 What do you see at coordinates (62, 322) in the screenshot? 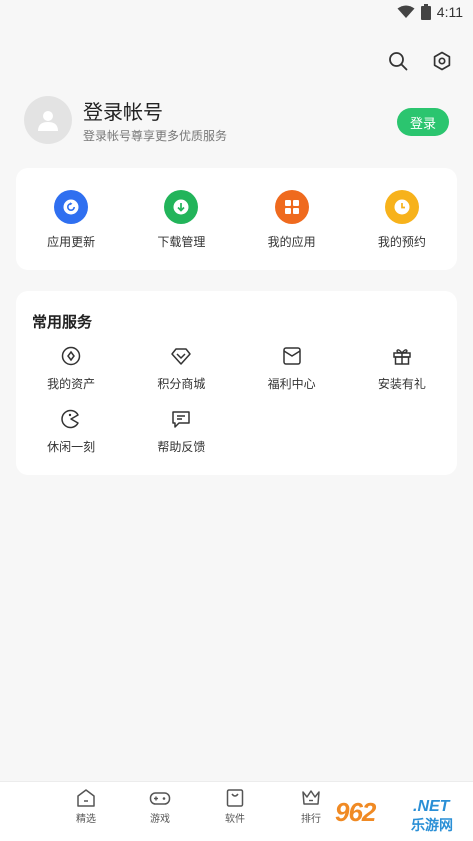
I see `services-title: 常用服务` at bounding box center [62, 322].